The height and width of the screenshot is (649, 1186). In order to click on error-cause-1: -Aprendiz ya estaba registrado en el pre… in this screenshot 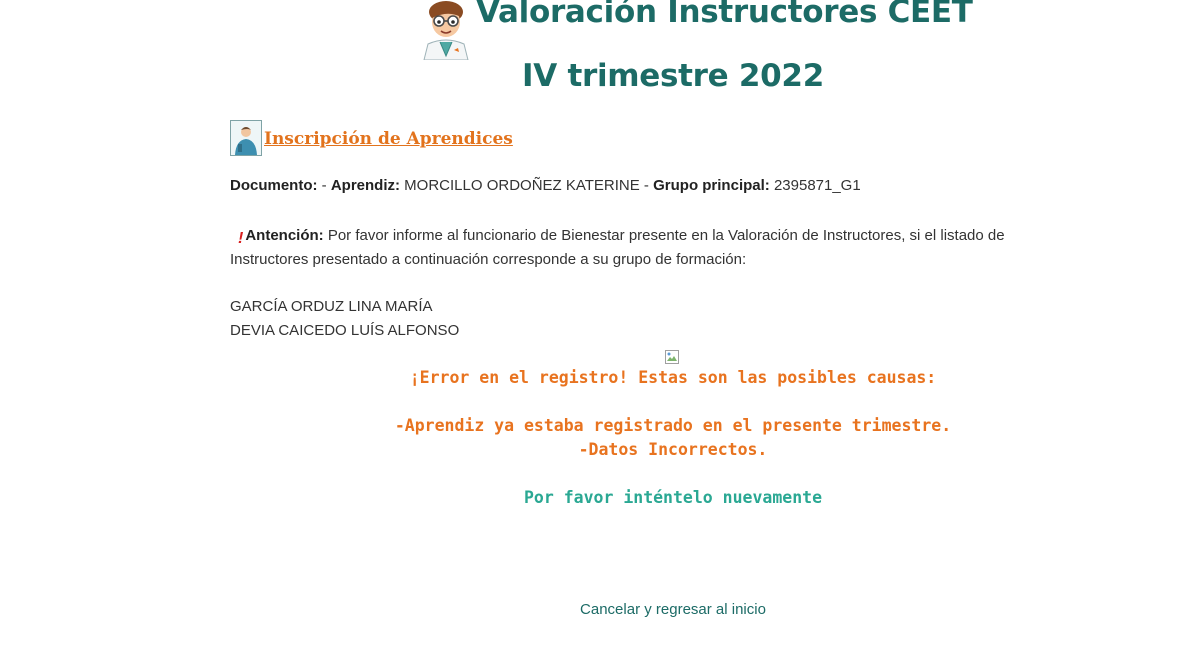, I will do `click(673, 425)`.